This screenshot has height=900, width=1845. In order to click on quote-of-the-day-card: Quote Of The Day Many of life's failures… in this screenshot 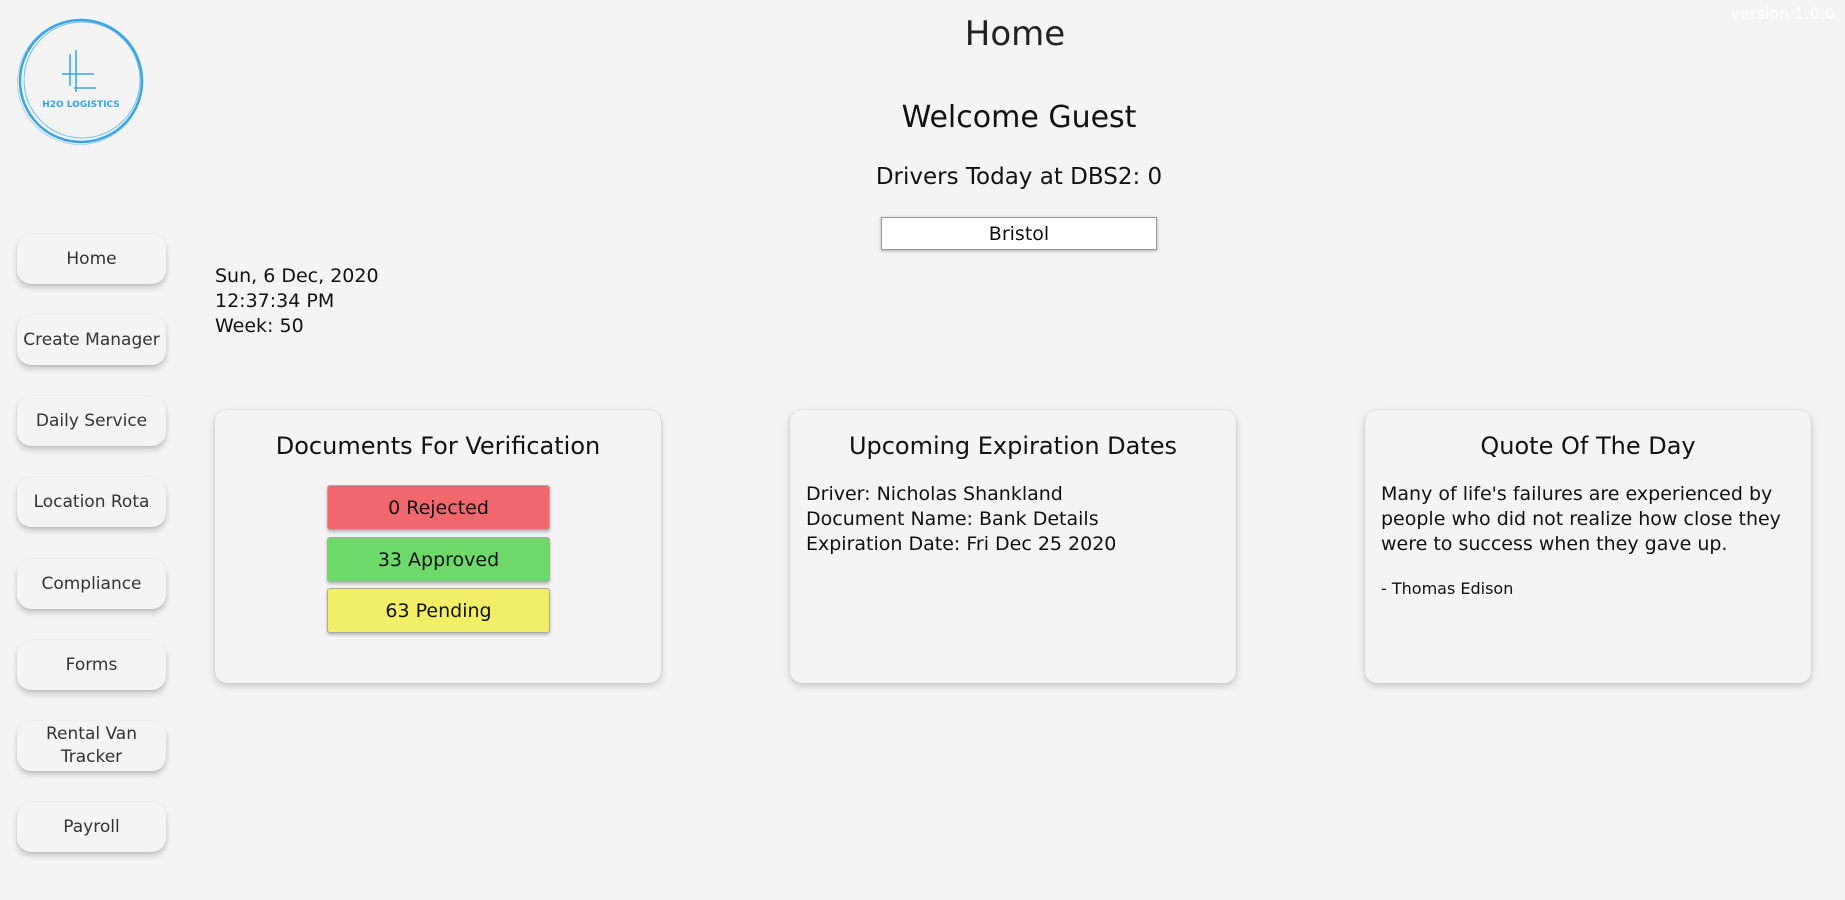, I will do `click(1588, 546)`.